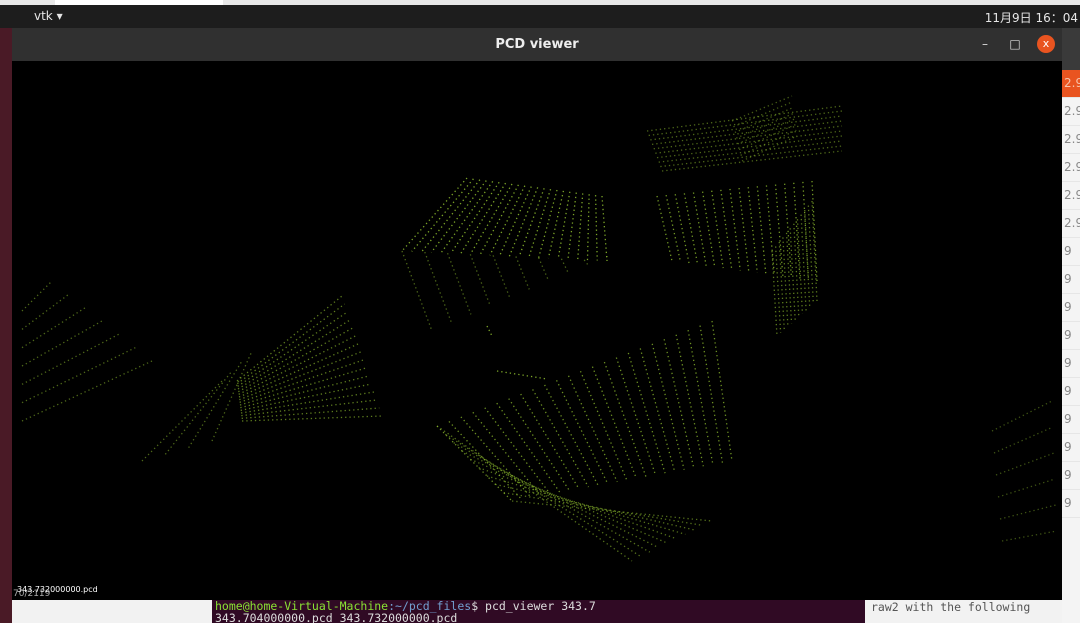  Describe the element at coordinates (540, 16) in the screenshot. I see `top-bar: vtk ▾ 11月9日 16：04` at that location.